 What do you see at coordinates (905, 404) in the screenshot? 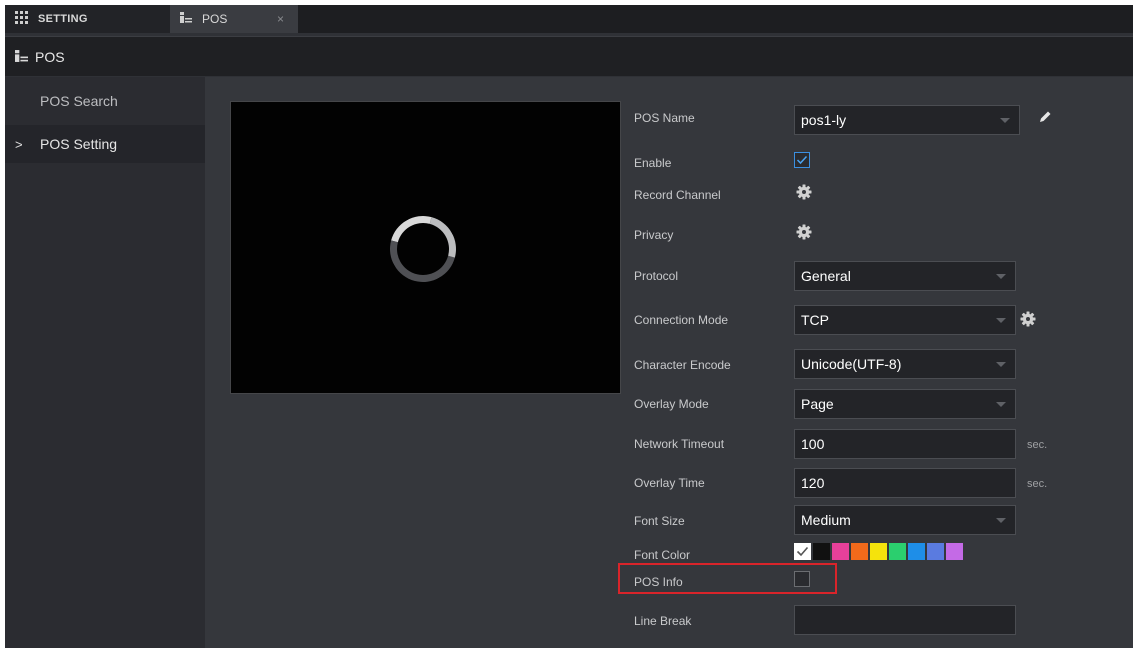
I see `overlay-mode-select: Page` at bounding box center [905, 404].